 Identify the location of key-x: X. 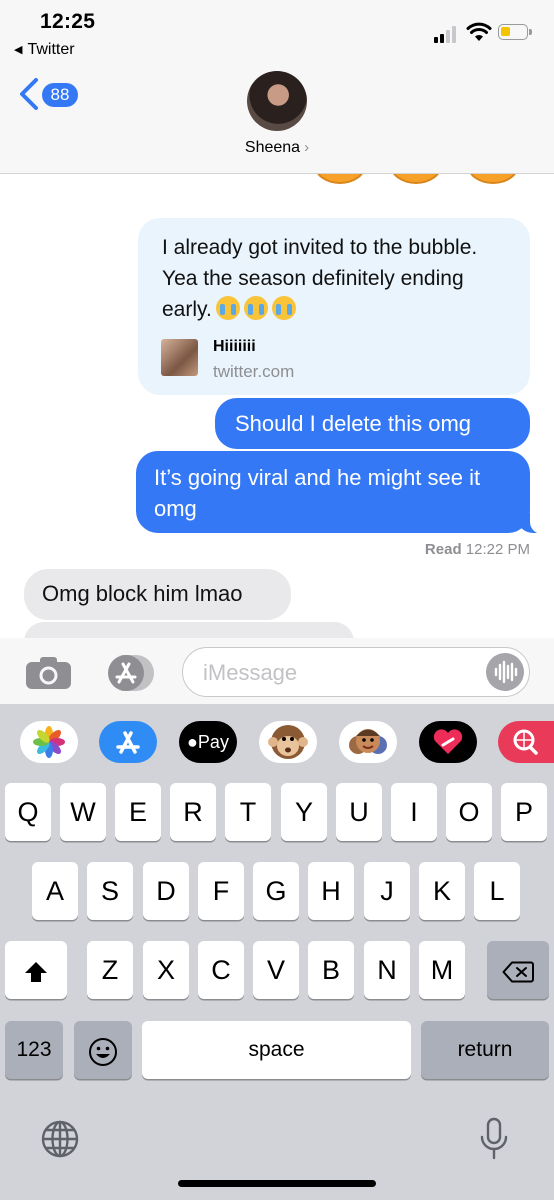
(166, 970).